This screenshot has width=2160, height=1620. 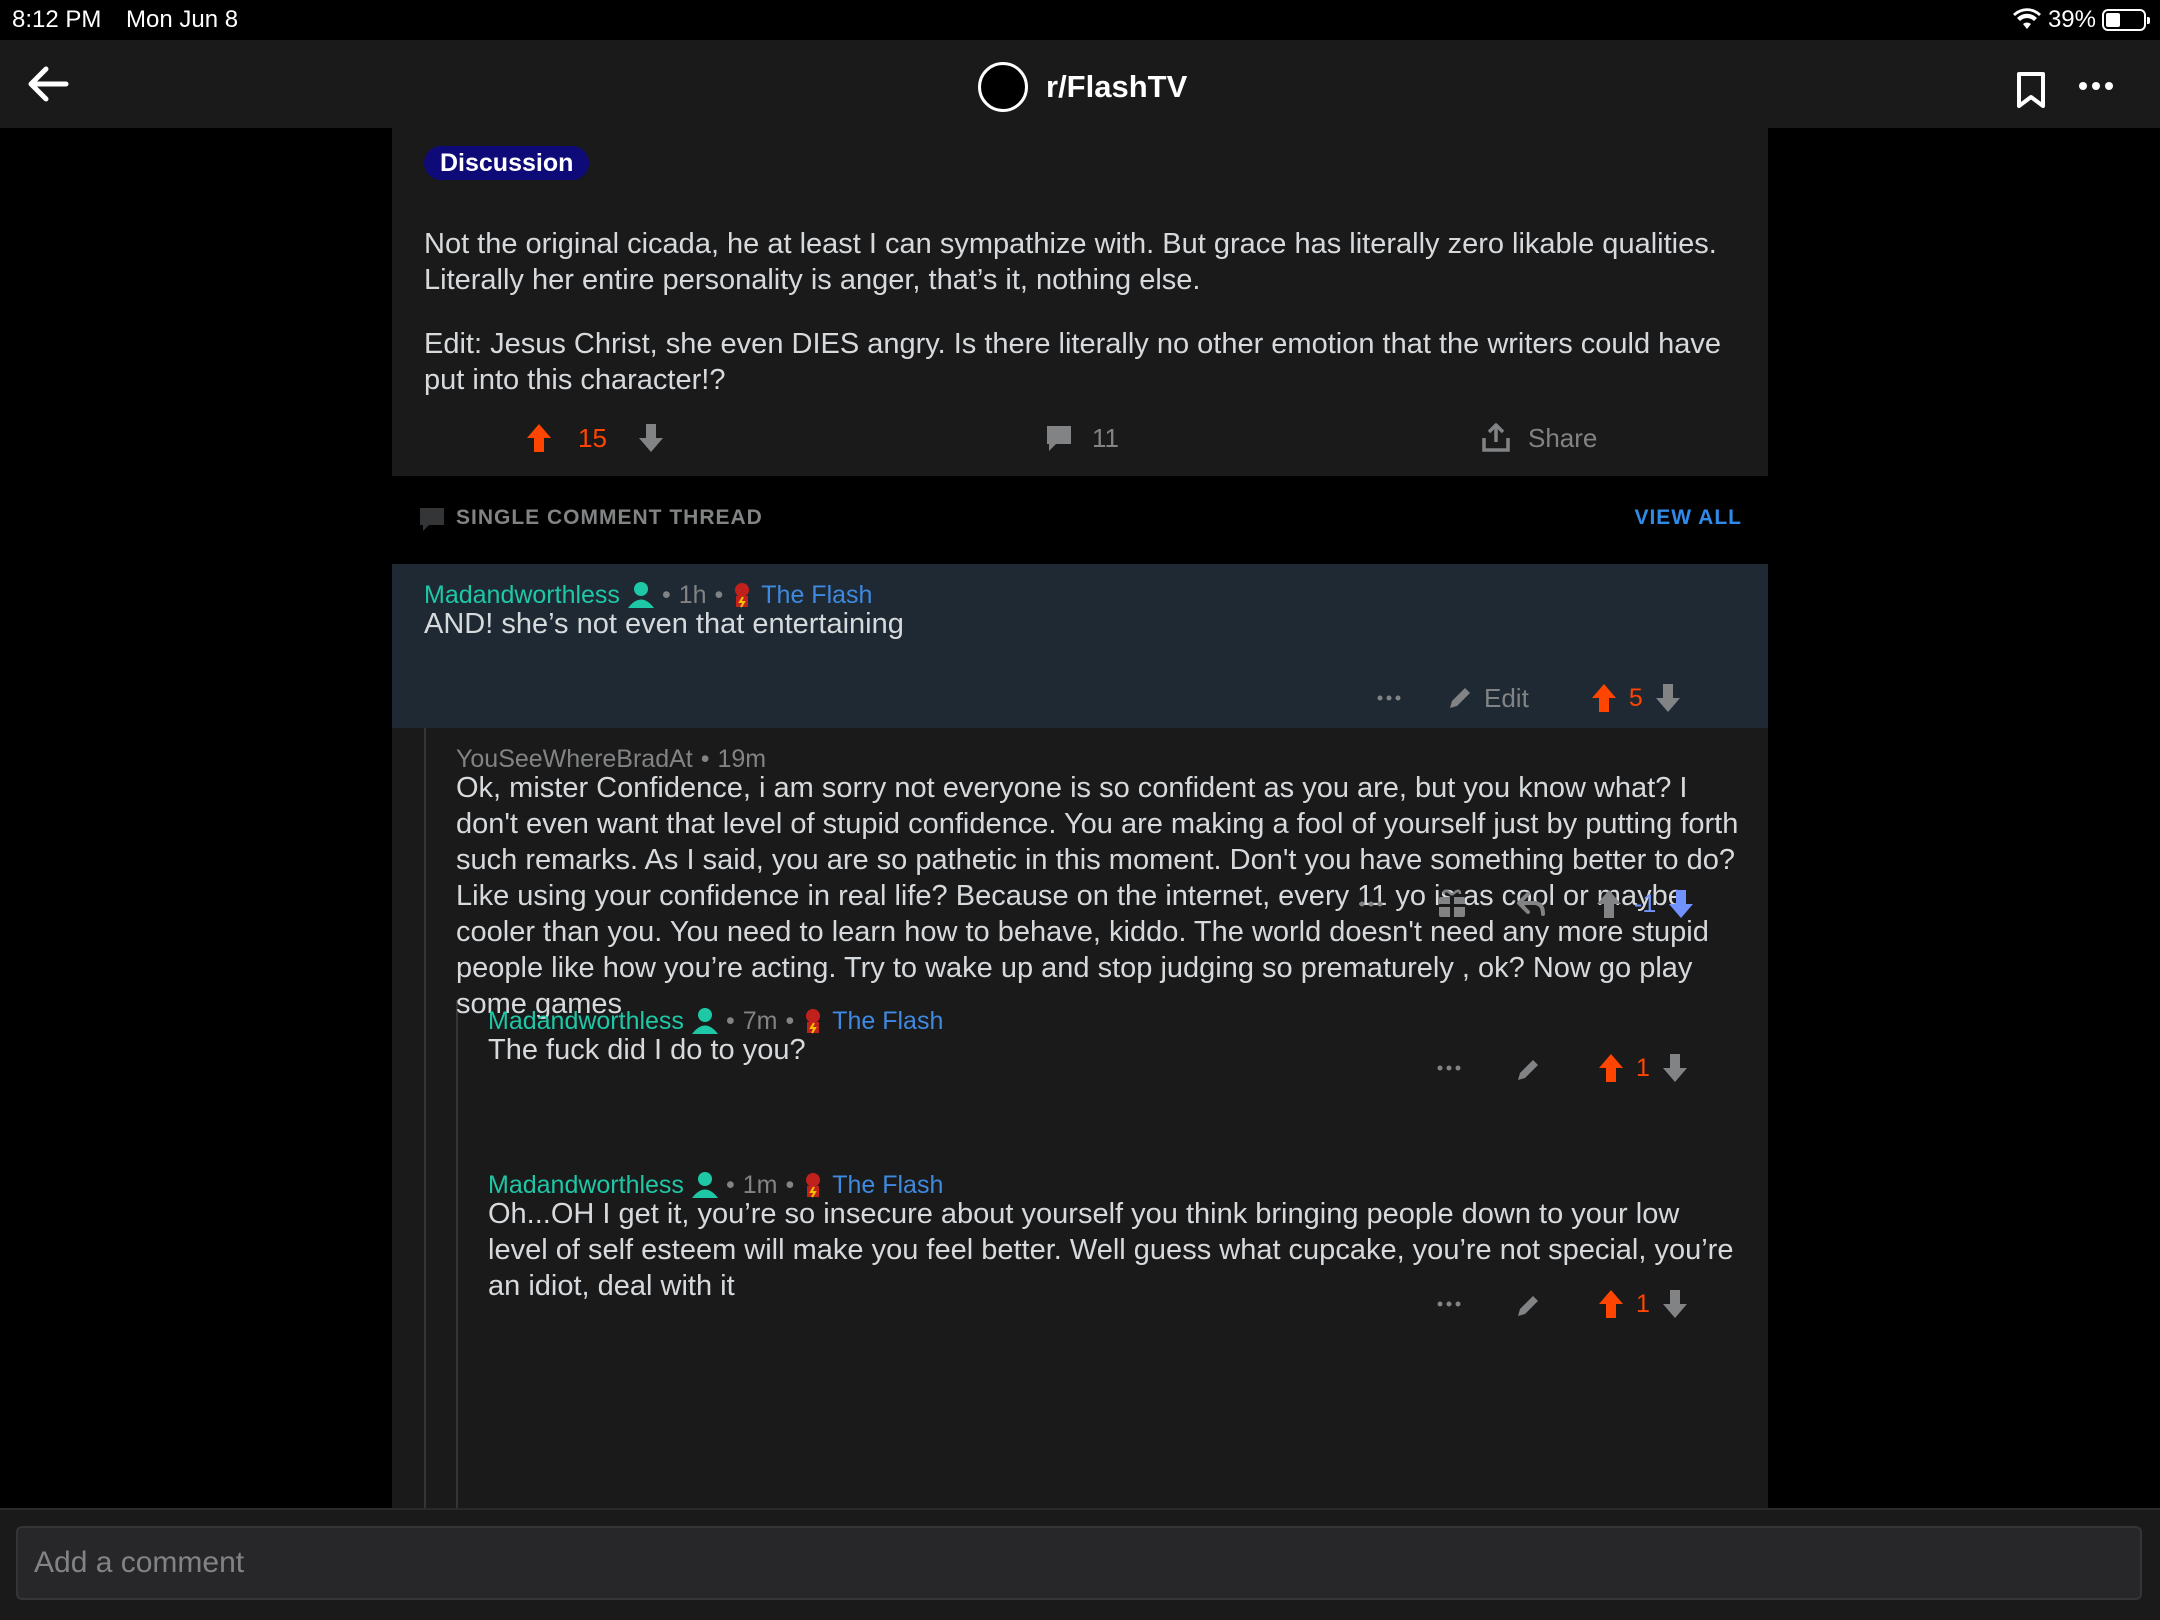 I want to click on comments-button: 11, so click(x=1081, y=438).